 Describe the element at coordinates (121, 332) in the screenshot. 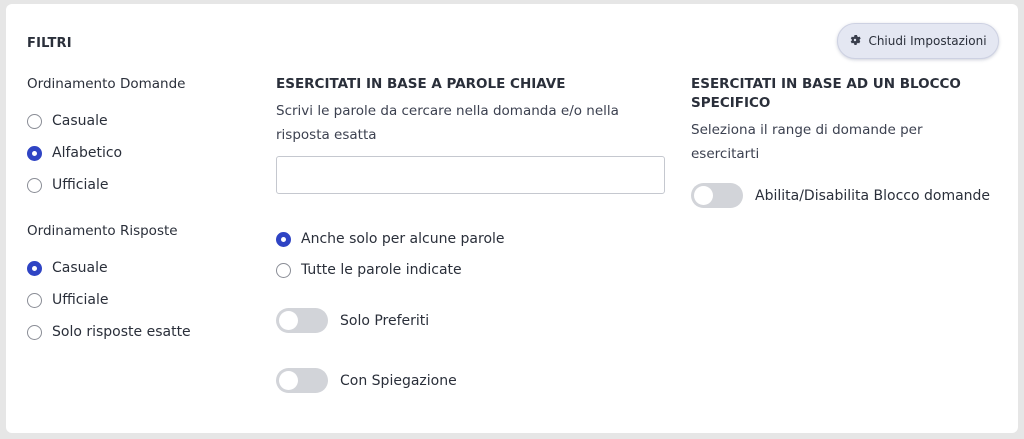

I see `option-label: Solo risposte esatte` at that location.